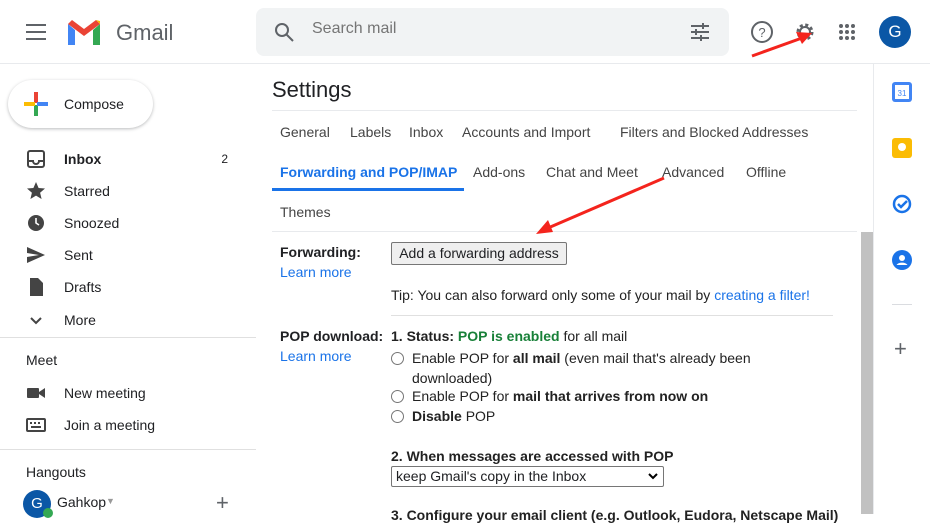  Describe the element at coordinates (805, 32) in the screenshot. I see `settings-gear-icon` at that location.